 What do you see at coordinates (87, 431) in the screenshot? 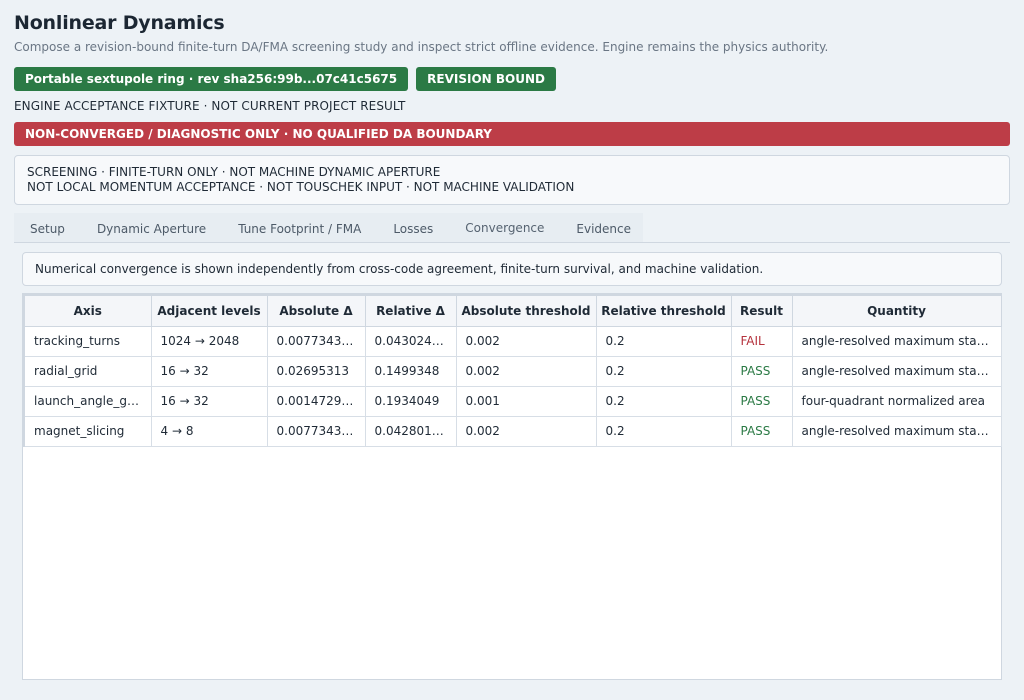
I see `cell-axis: magnet_slicing` at bounding box center [87, 431].